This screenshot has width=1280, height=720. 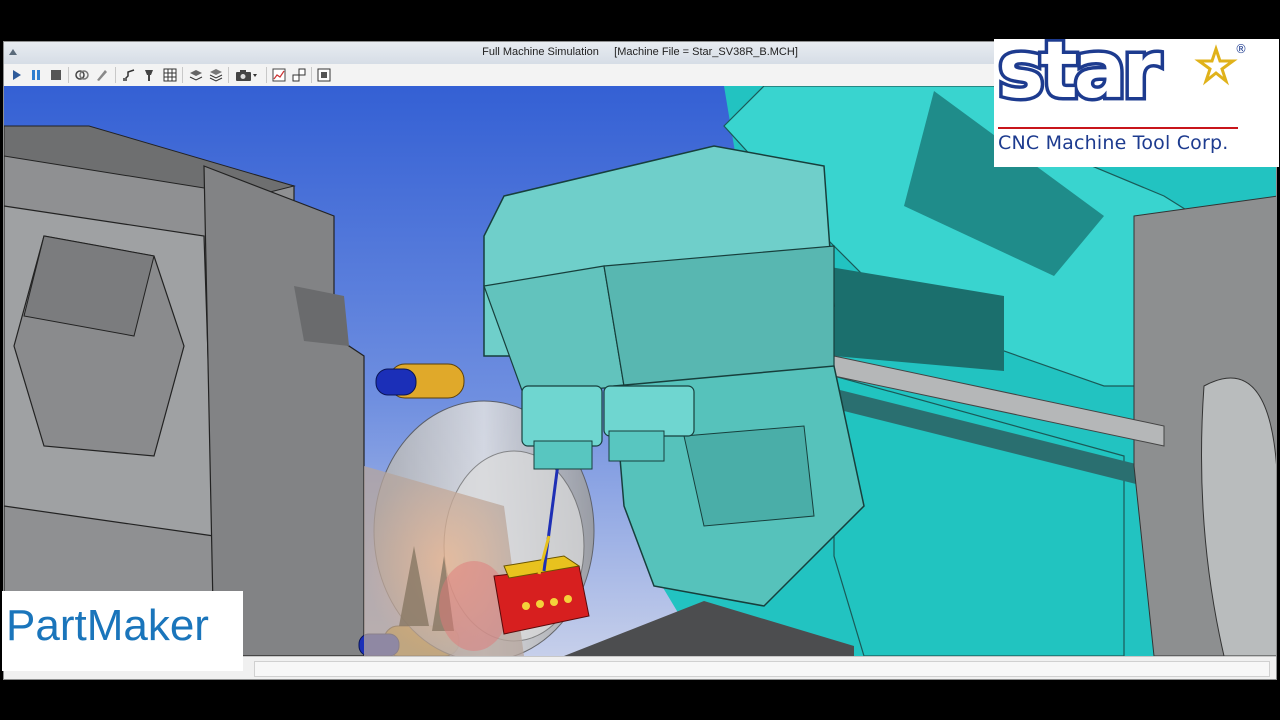 I want to click on stack-icon, so click(x=216, y=75).